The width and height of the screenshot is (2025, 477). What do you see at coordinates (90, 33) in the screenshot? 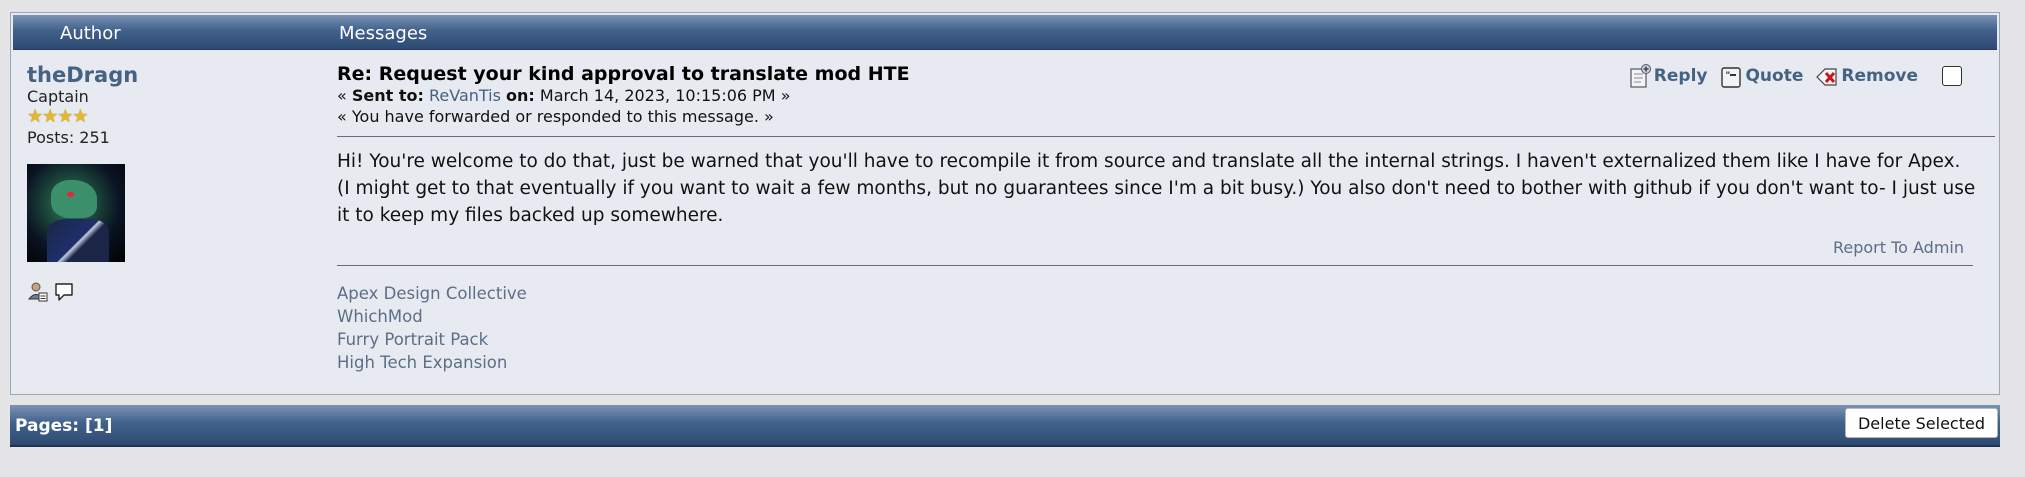
I see `author-column-header: Author` at bounding box center [90, 33].